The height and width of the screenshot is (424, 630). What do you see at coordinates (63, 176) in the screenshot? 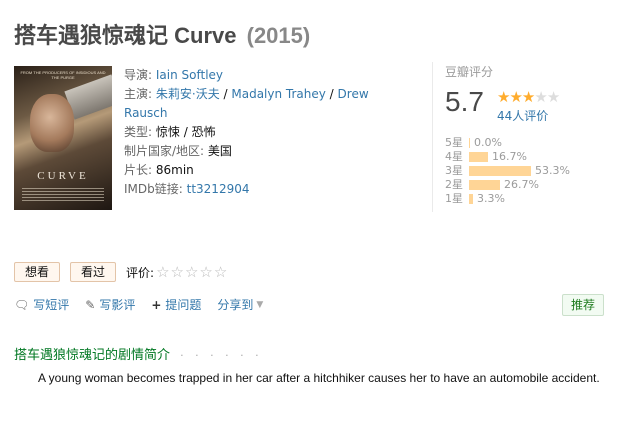
I see `poster-title: CURVE` at bounding box center [63, 176].